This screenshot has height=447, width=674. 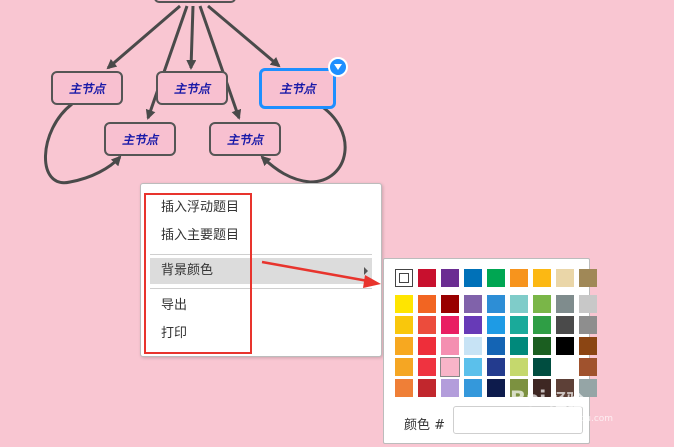 What do you see at coordinates (404, 278) in the screenshot?
I see `no-color-swatch` at bounding box center [404, 278].